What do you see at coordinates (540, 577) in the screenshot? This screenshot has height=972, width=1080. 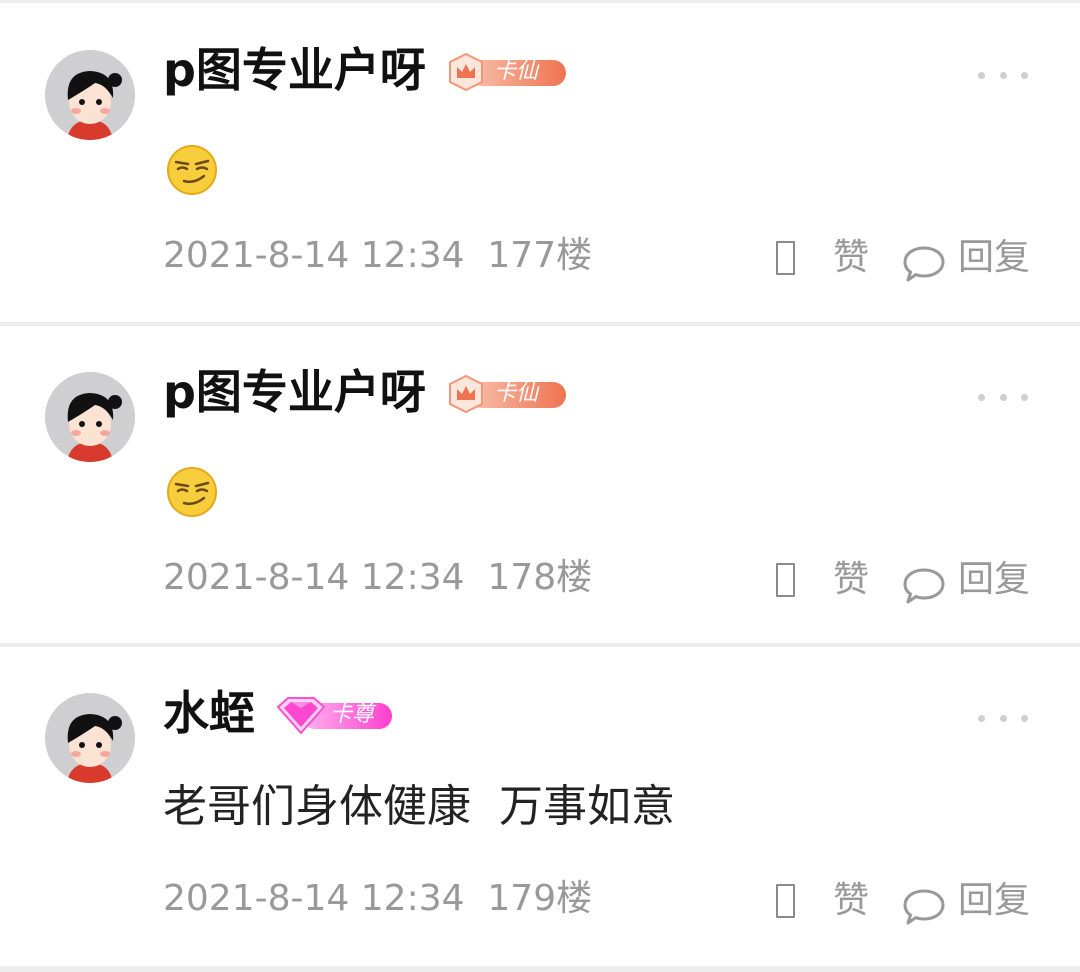 I see `floor-number: 178楼` at bounding box center [540, 577].